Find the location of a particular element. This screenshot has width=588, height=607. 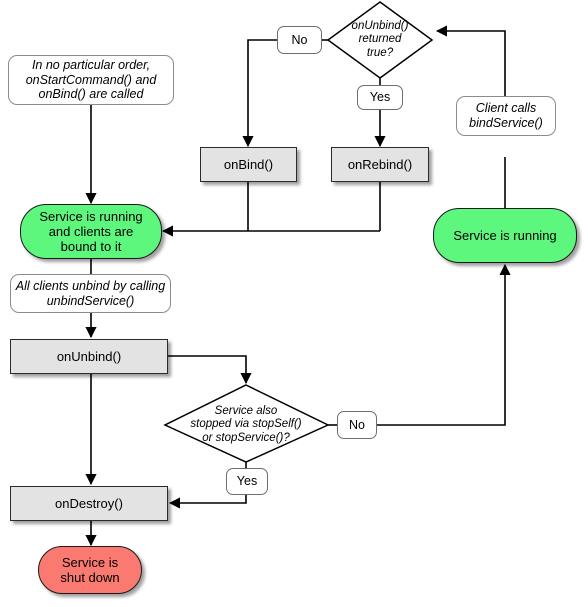

state-shut-down: Service is shut down is located at coordinates (90, 570).